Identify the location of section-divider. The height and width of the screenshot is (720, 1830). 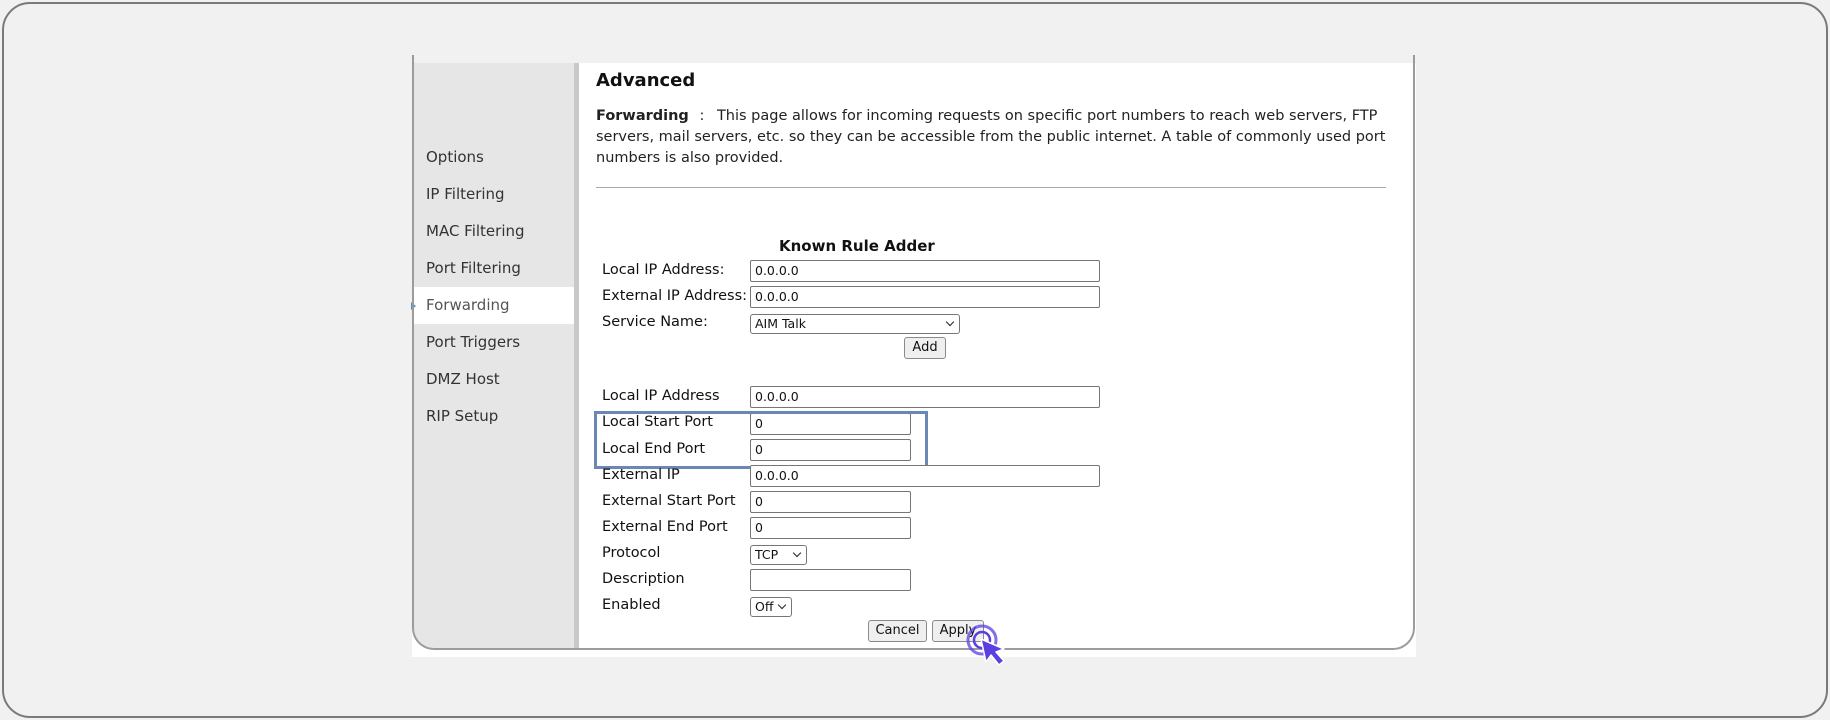
(991, 187).